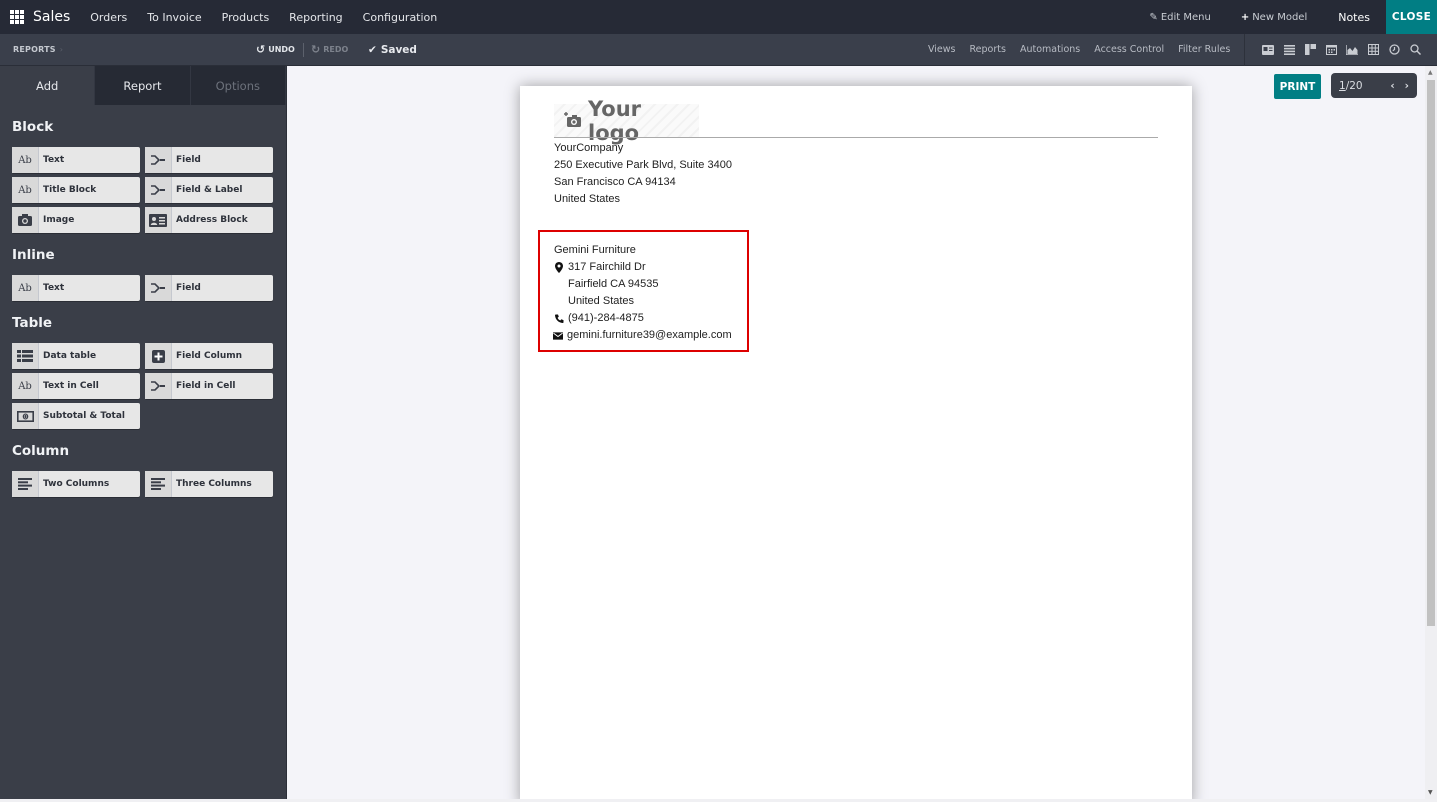  Describe the element at coordinates (1244, 50) in the screenshot. I see `nav-divider` at that location.